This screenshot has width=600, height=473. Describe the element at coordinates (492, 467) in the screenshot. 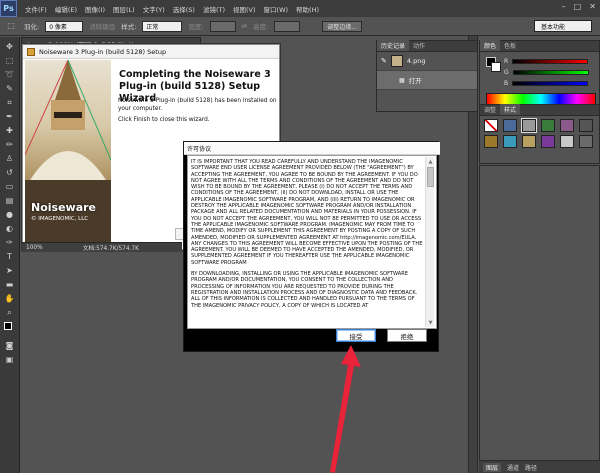

I see `tab-layers: 图层` at that location.